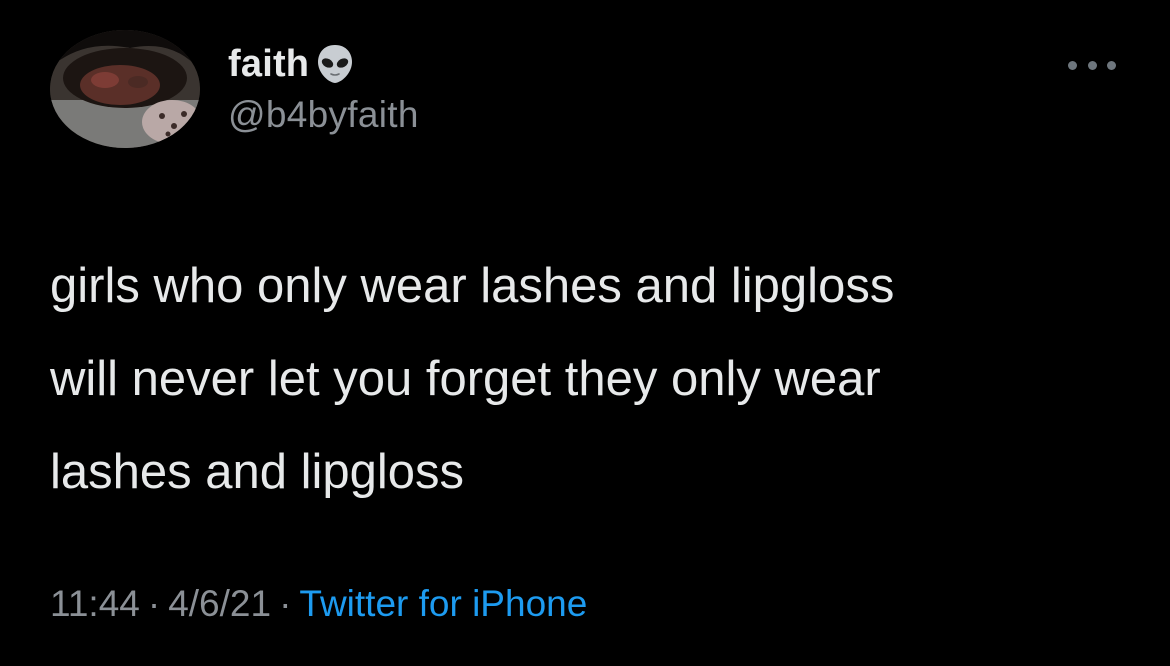 Image resolution: width=1170 pixels, height=666 pixels. Describe the element at coordinates (472, 286) in the screenshot. I see `tweet-text-line: girls who only wear lashes and lipgloss` at that location.